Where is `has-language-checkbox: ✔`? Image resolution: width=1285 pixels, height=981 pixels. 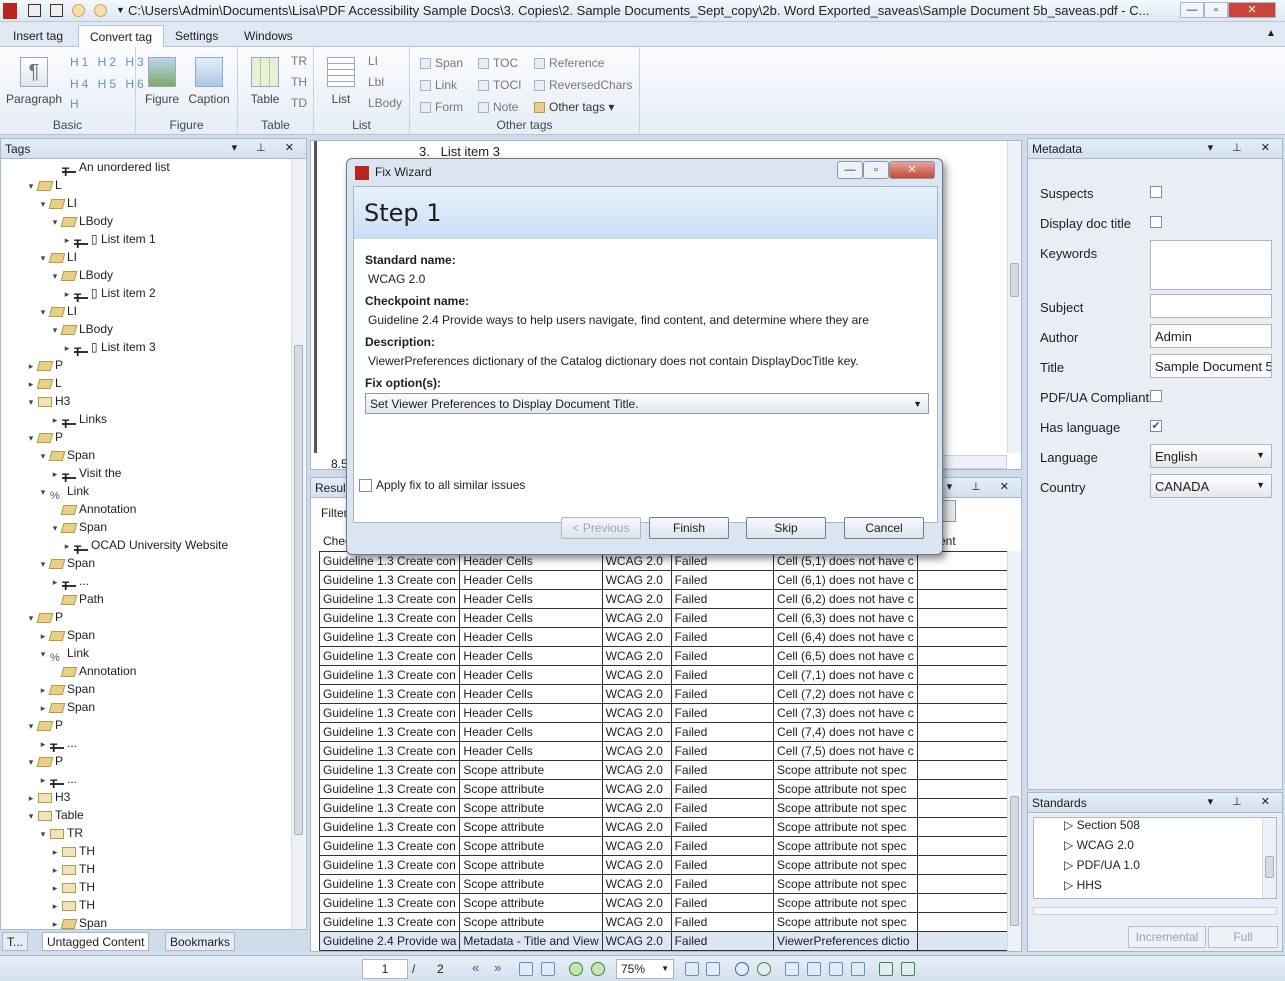 has-language-checkbox: ✔ is located at coordinates (1156, 426).